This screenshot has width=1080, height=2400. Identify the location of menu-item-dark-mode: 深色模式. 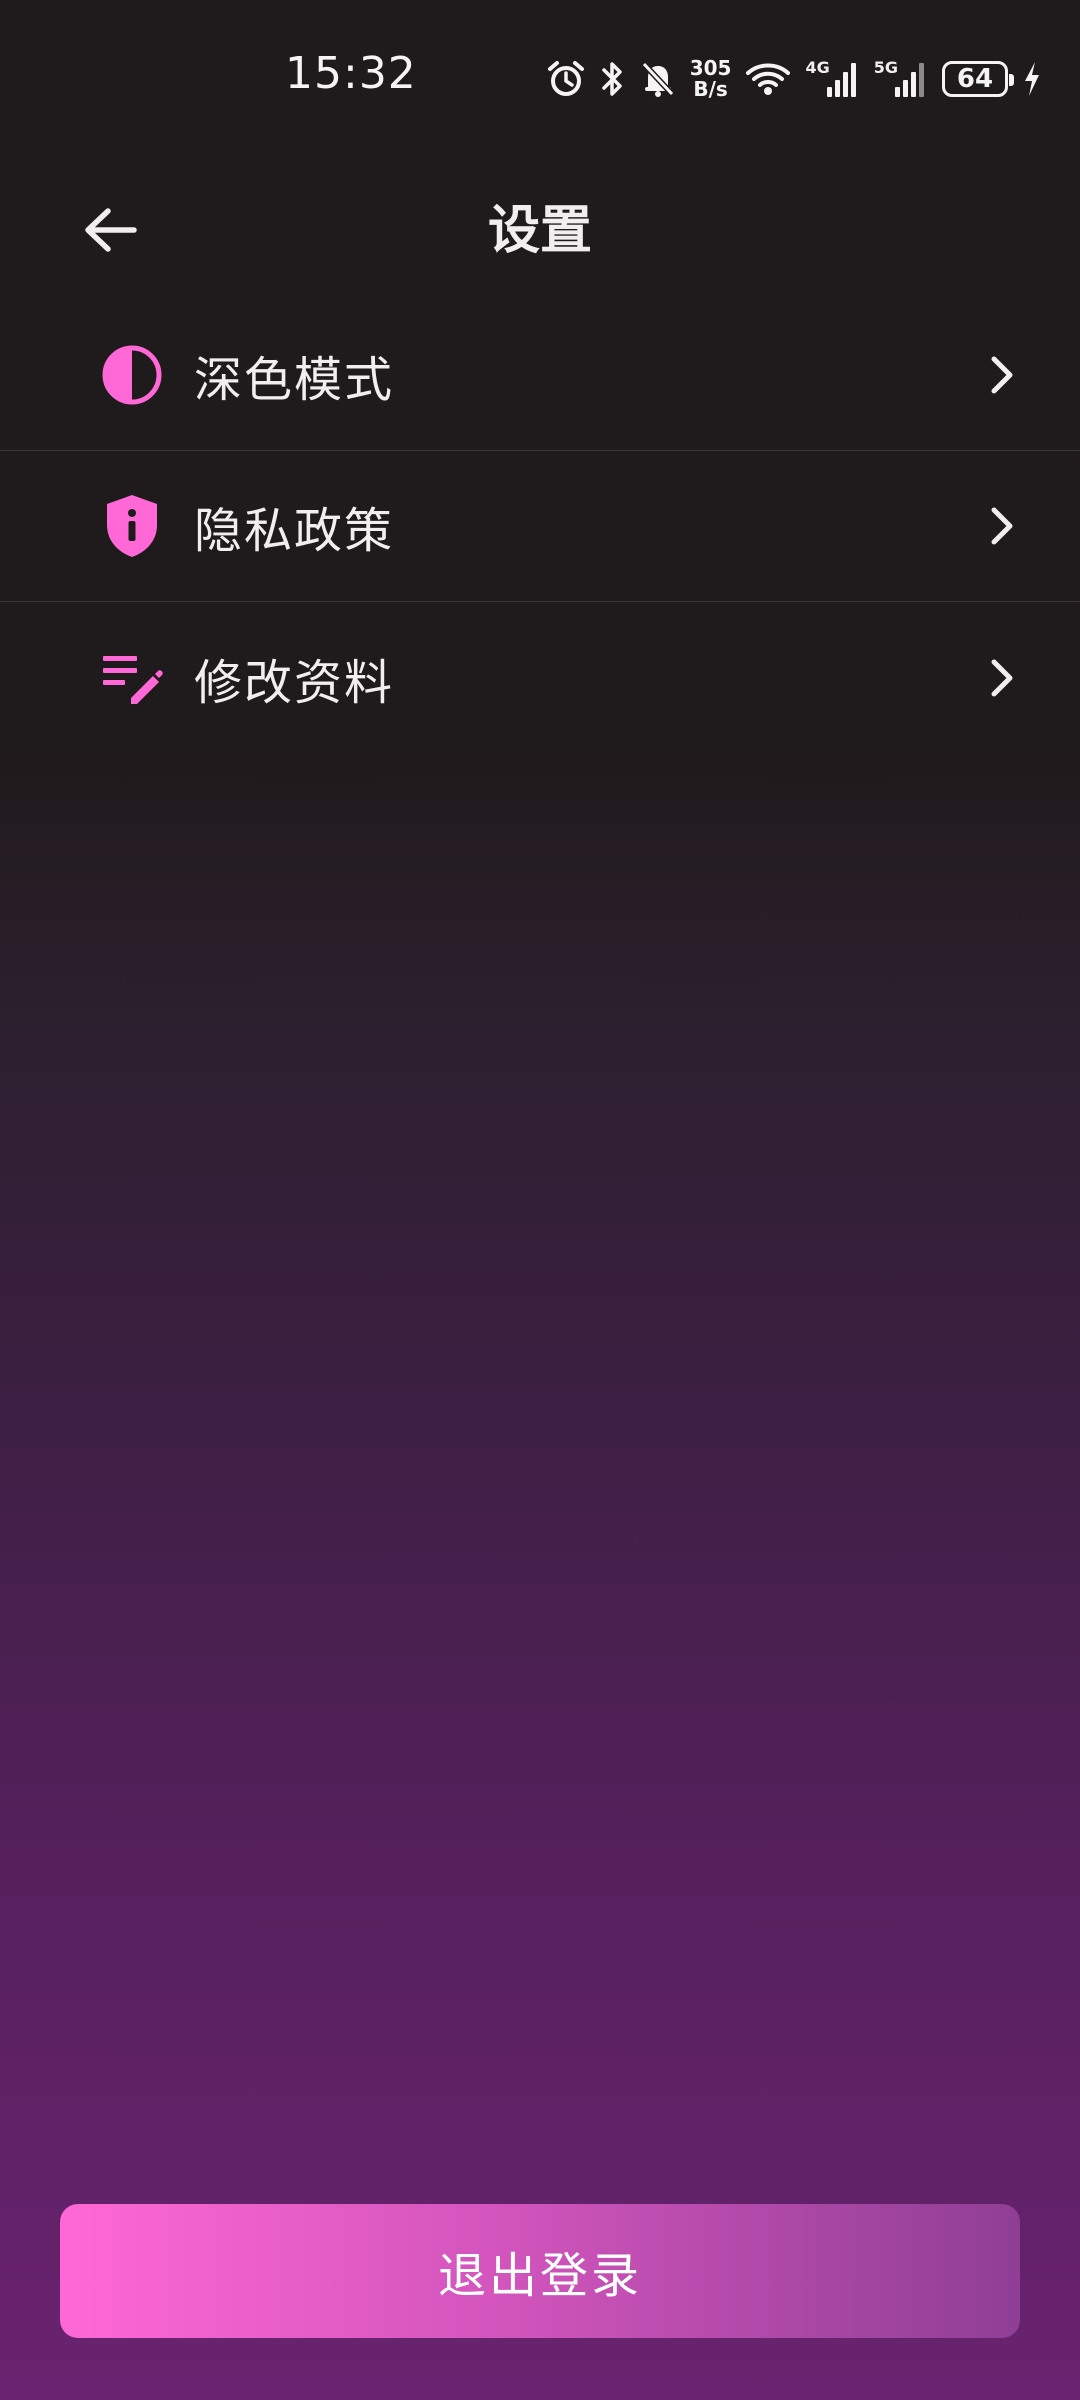
(540, 375).